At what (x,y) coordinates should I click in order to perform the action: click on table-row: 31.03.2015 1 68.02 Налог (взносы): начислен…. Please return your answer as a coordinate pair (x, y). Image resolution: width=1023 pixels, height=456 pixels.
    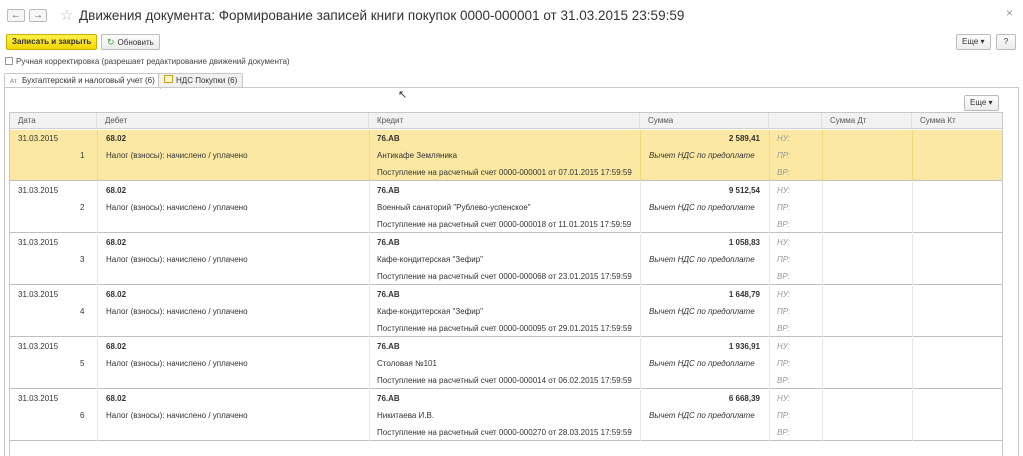
    Looking at the image, I should click on (506, 155).